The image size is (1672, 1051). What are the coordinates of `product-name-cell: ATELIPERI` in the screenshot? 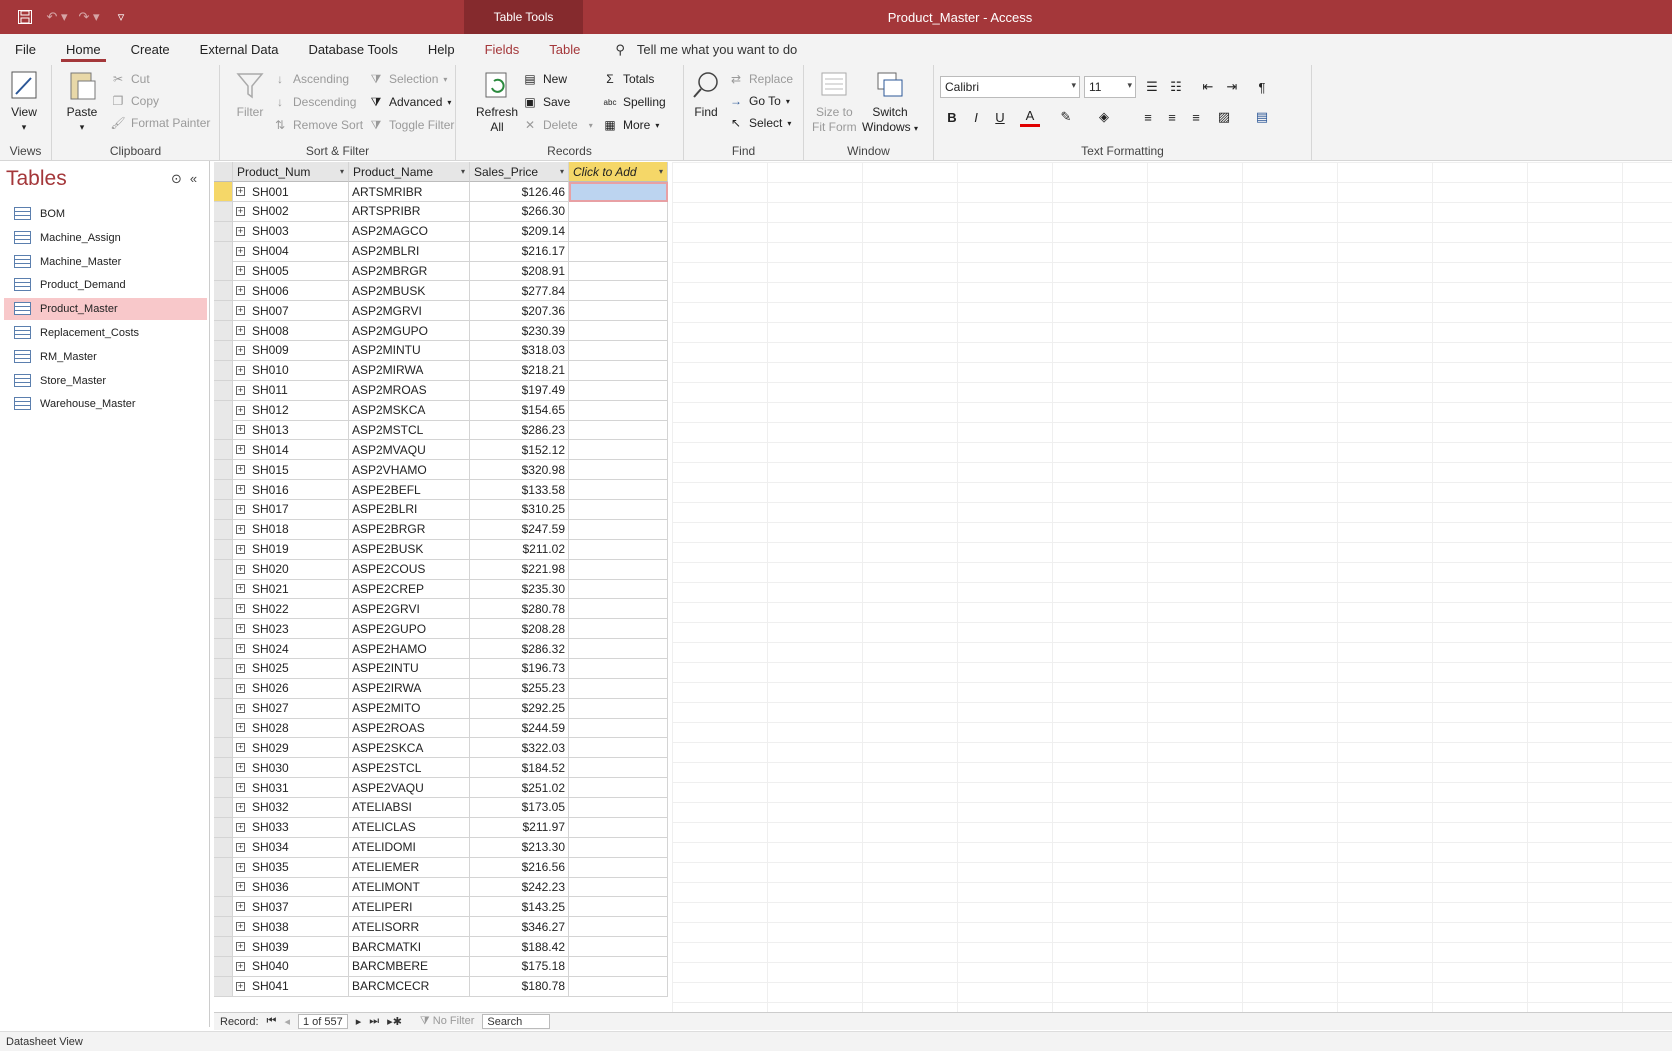 It's located at (409, 907).